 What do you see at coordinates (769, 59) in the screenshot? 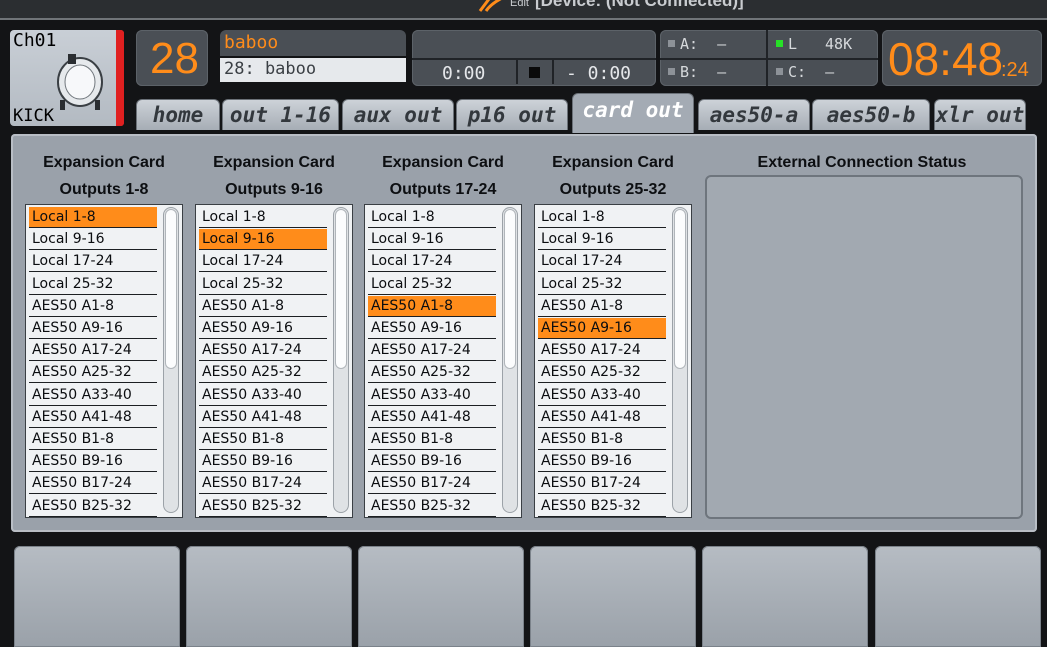
I see `status-hdivider` at bounding box center [769, 59].